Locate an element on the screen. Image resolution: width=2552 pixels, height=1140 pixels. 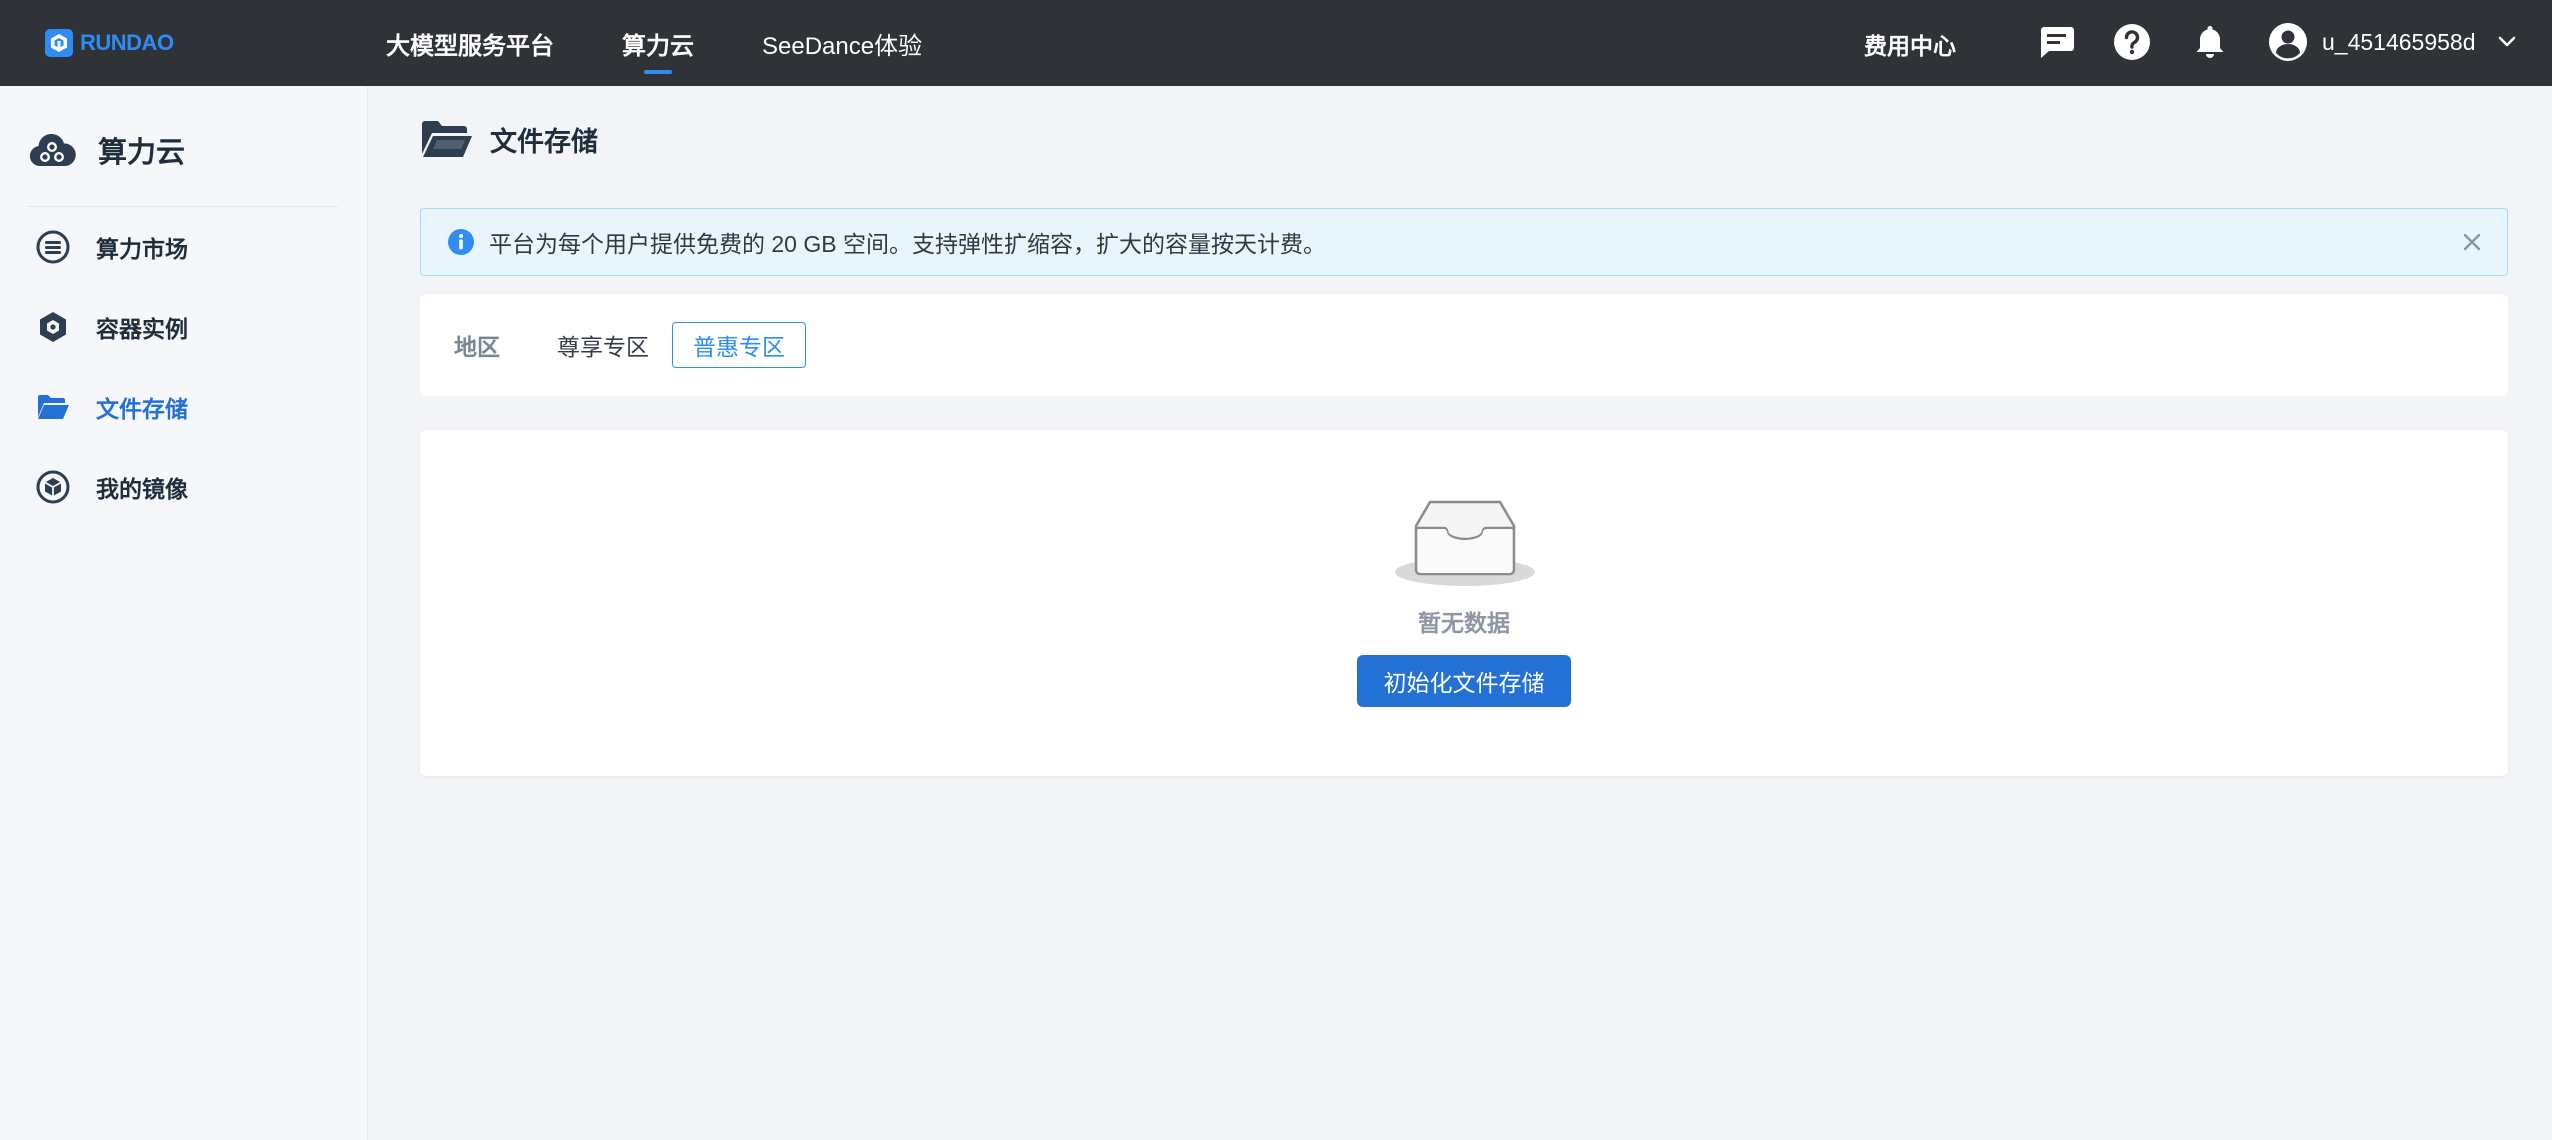
sidebar-item-file-storage: 文件存储 is located at coordinates (112, 407).